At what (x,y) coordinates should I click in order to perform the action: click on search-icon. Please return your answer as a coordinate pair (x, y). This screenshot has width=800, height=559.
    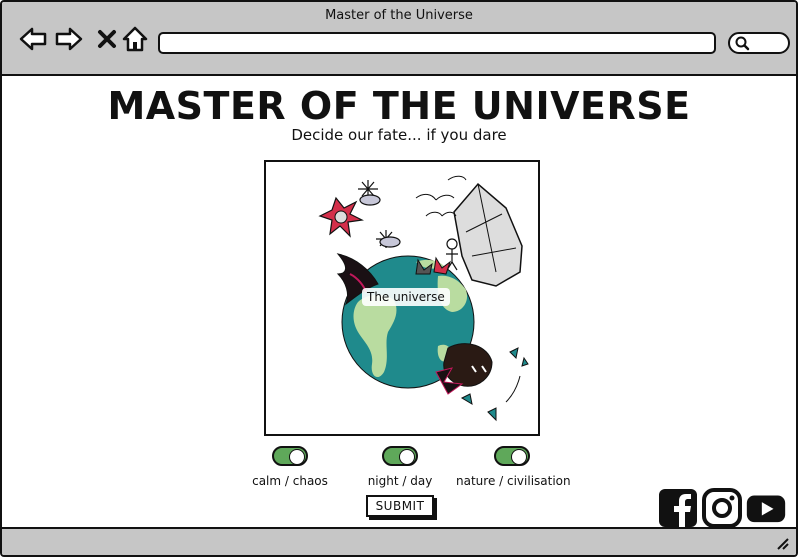
    Looking at the image, I should click on (742, 43).